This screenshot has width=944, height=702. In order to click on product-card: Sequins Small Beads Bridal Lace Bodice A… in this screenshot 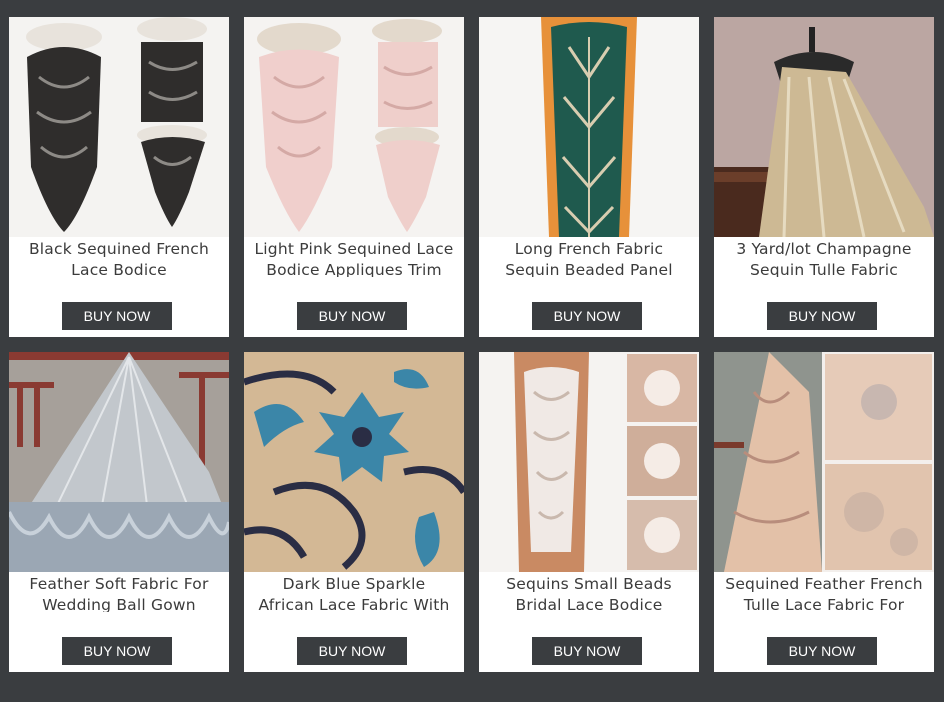, I will do `click(589, 512)`.